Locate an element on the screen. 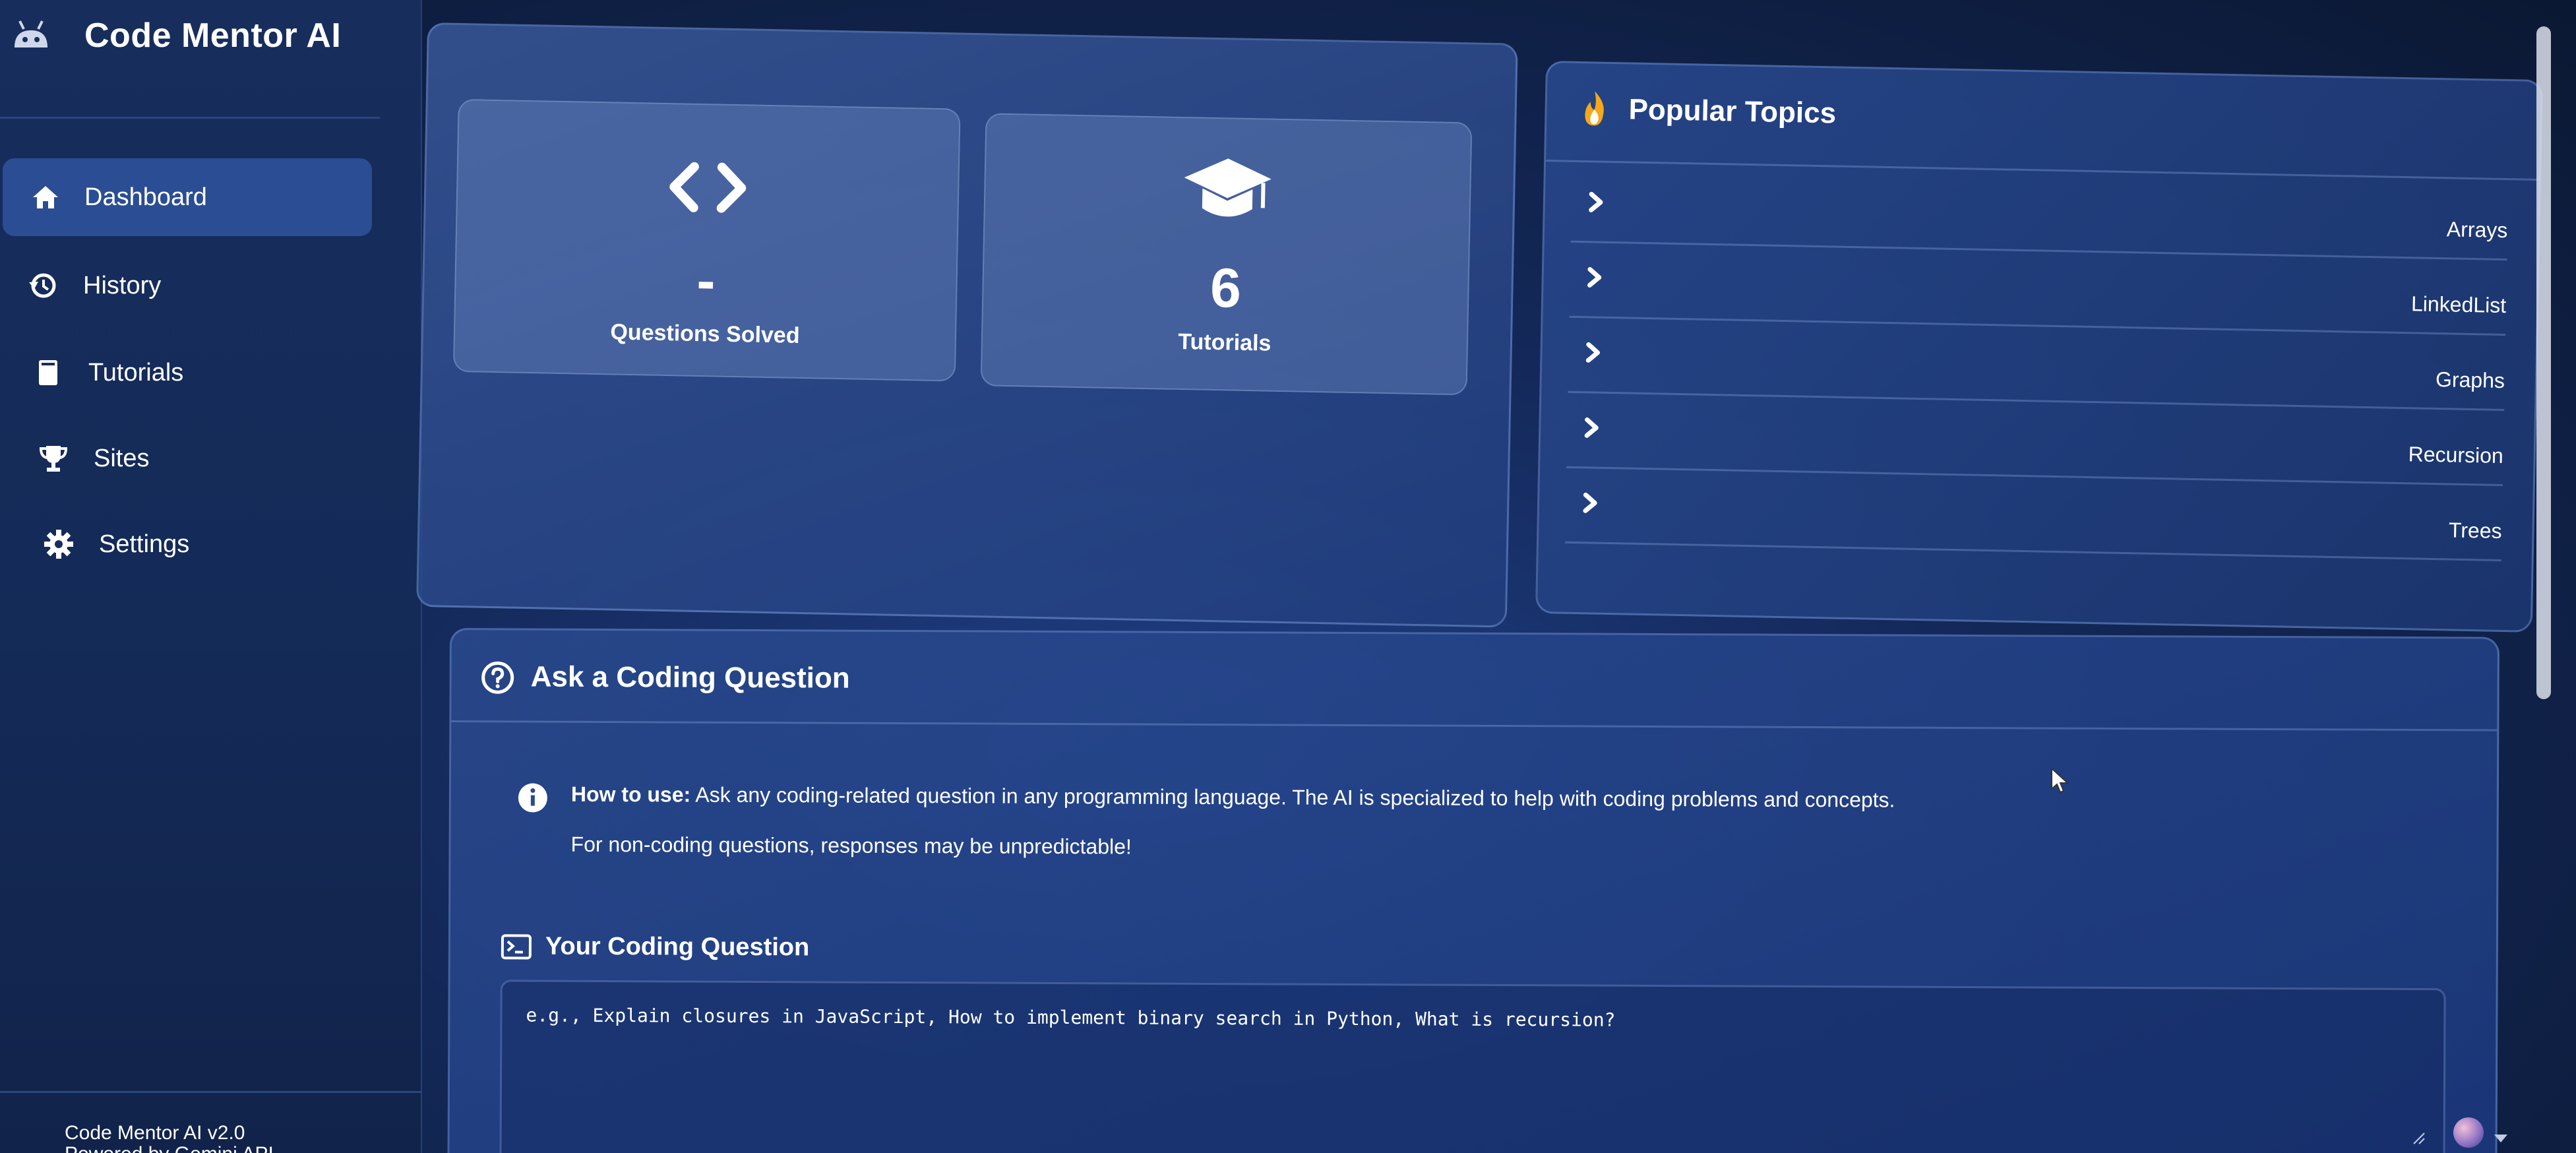  sidebar-item-label: Settings is located at coordinates (144, 544).